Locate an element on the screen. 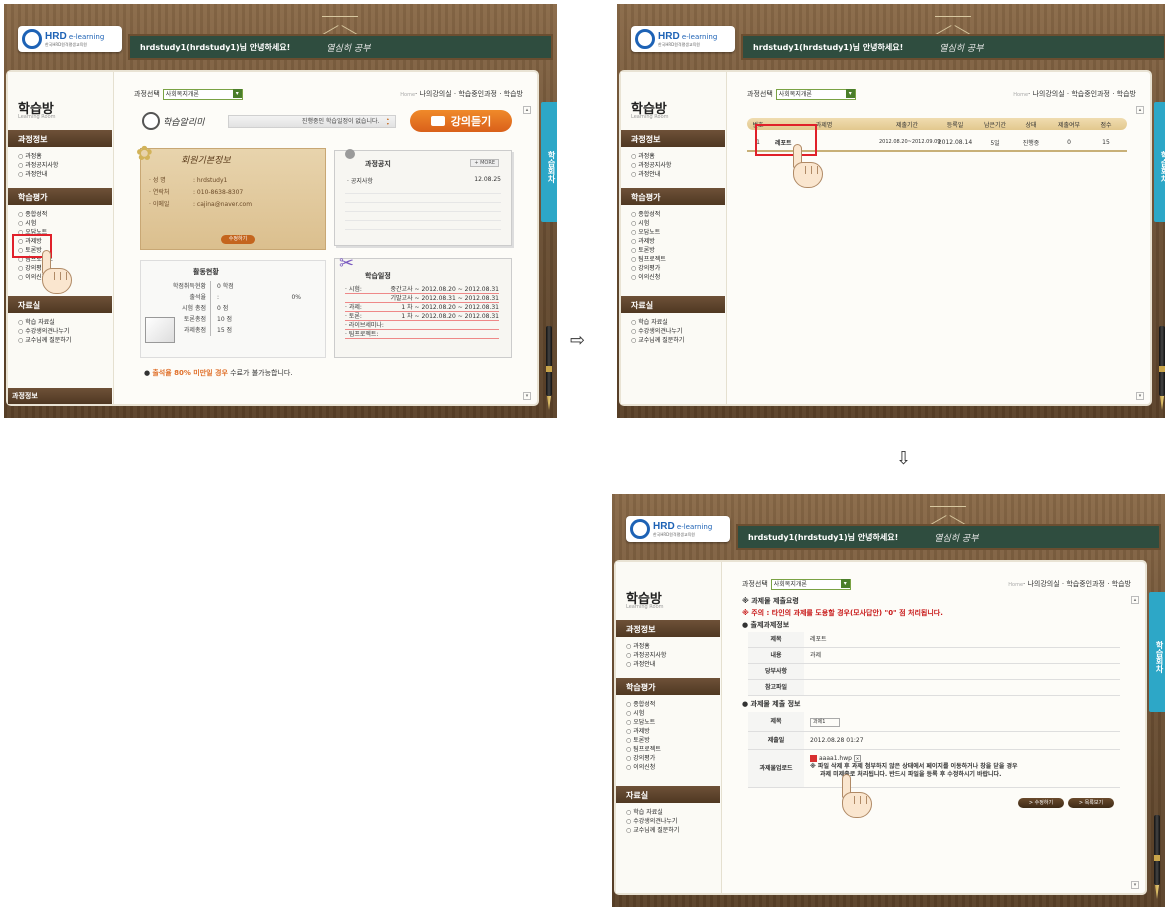  delete-file-icon: ✕ is located at coordinates (857, 758).